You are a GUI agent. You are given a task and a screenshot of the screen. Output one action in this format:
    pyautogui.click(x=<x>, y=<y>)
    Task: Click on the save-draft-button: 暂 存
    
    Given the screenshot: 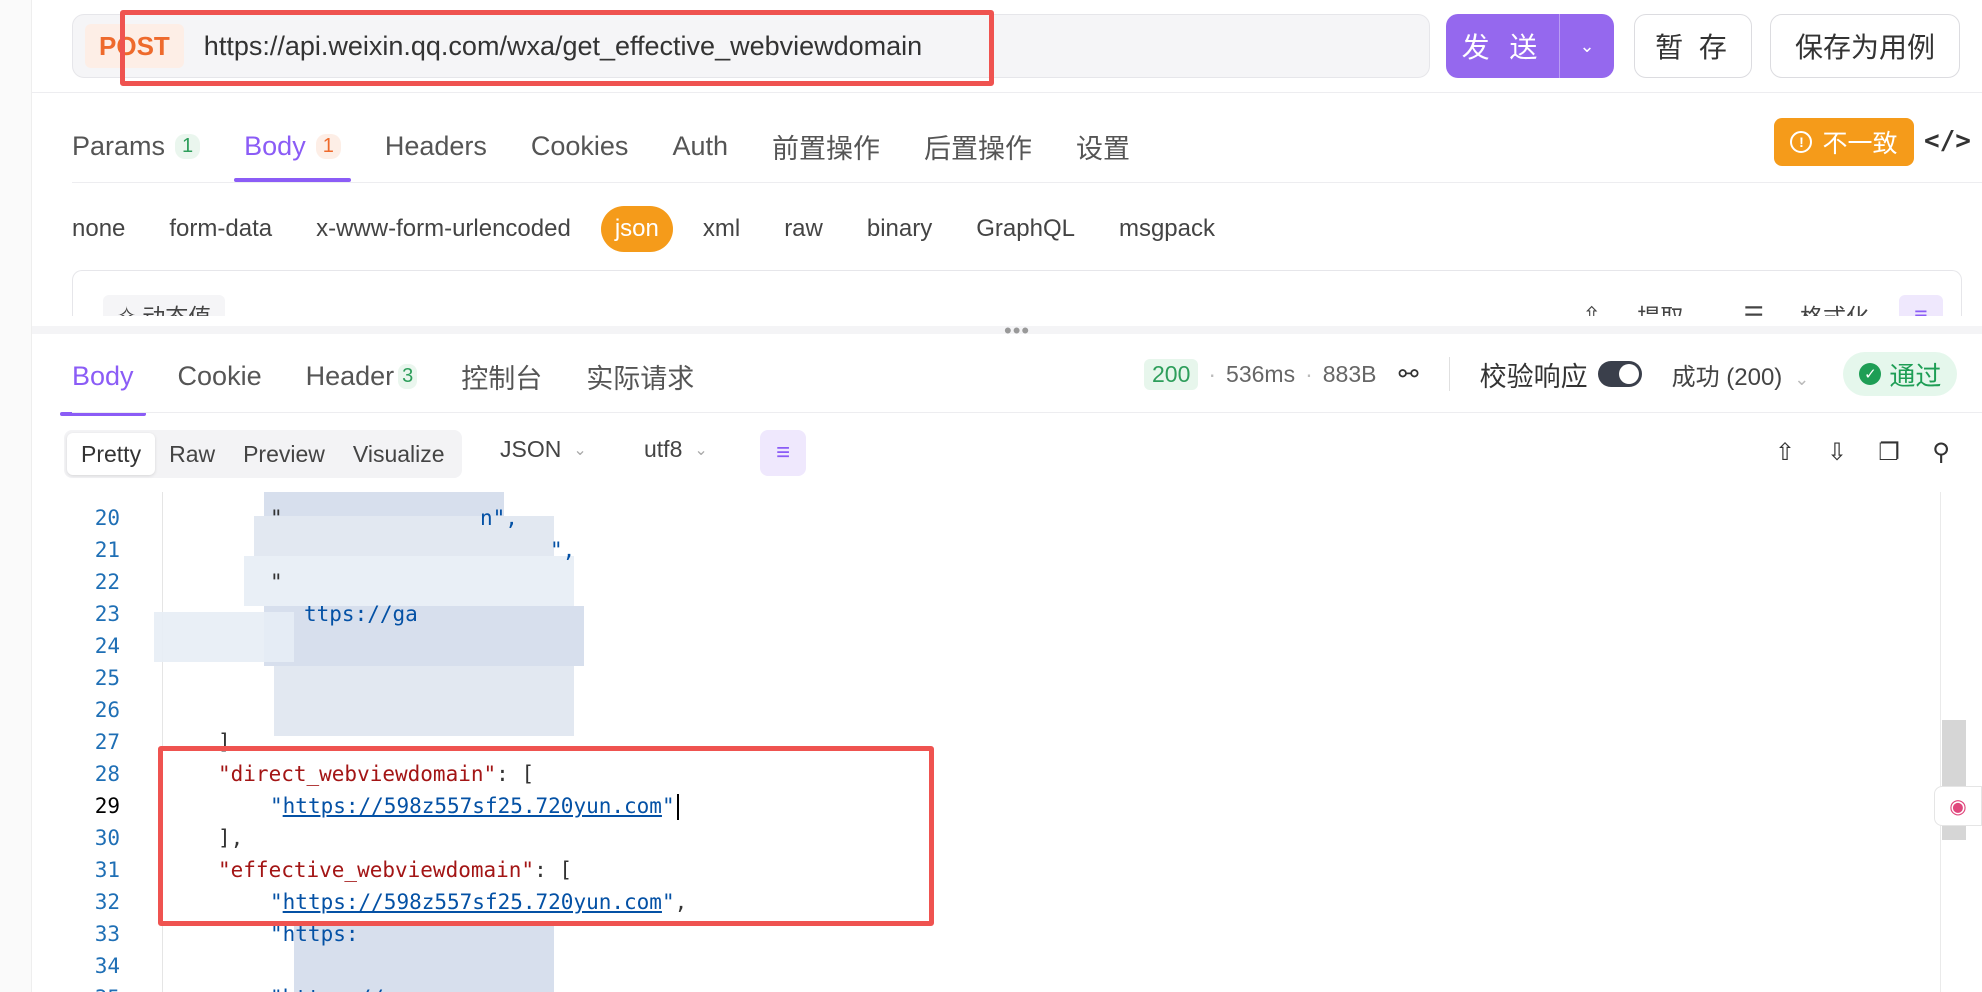 What is the action you would take?
    pyautogui.click(x=1693, y=46)
    